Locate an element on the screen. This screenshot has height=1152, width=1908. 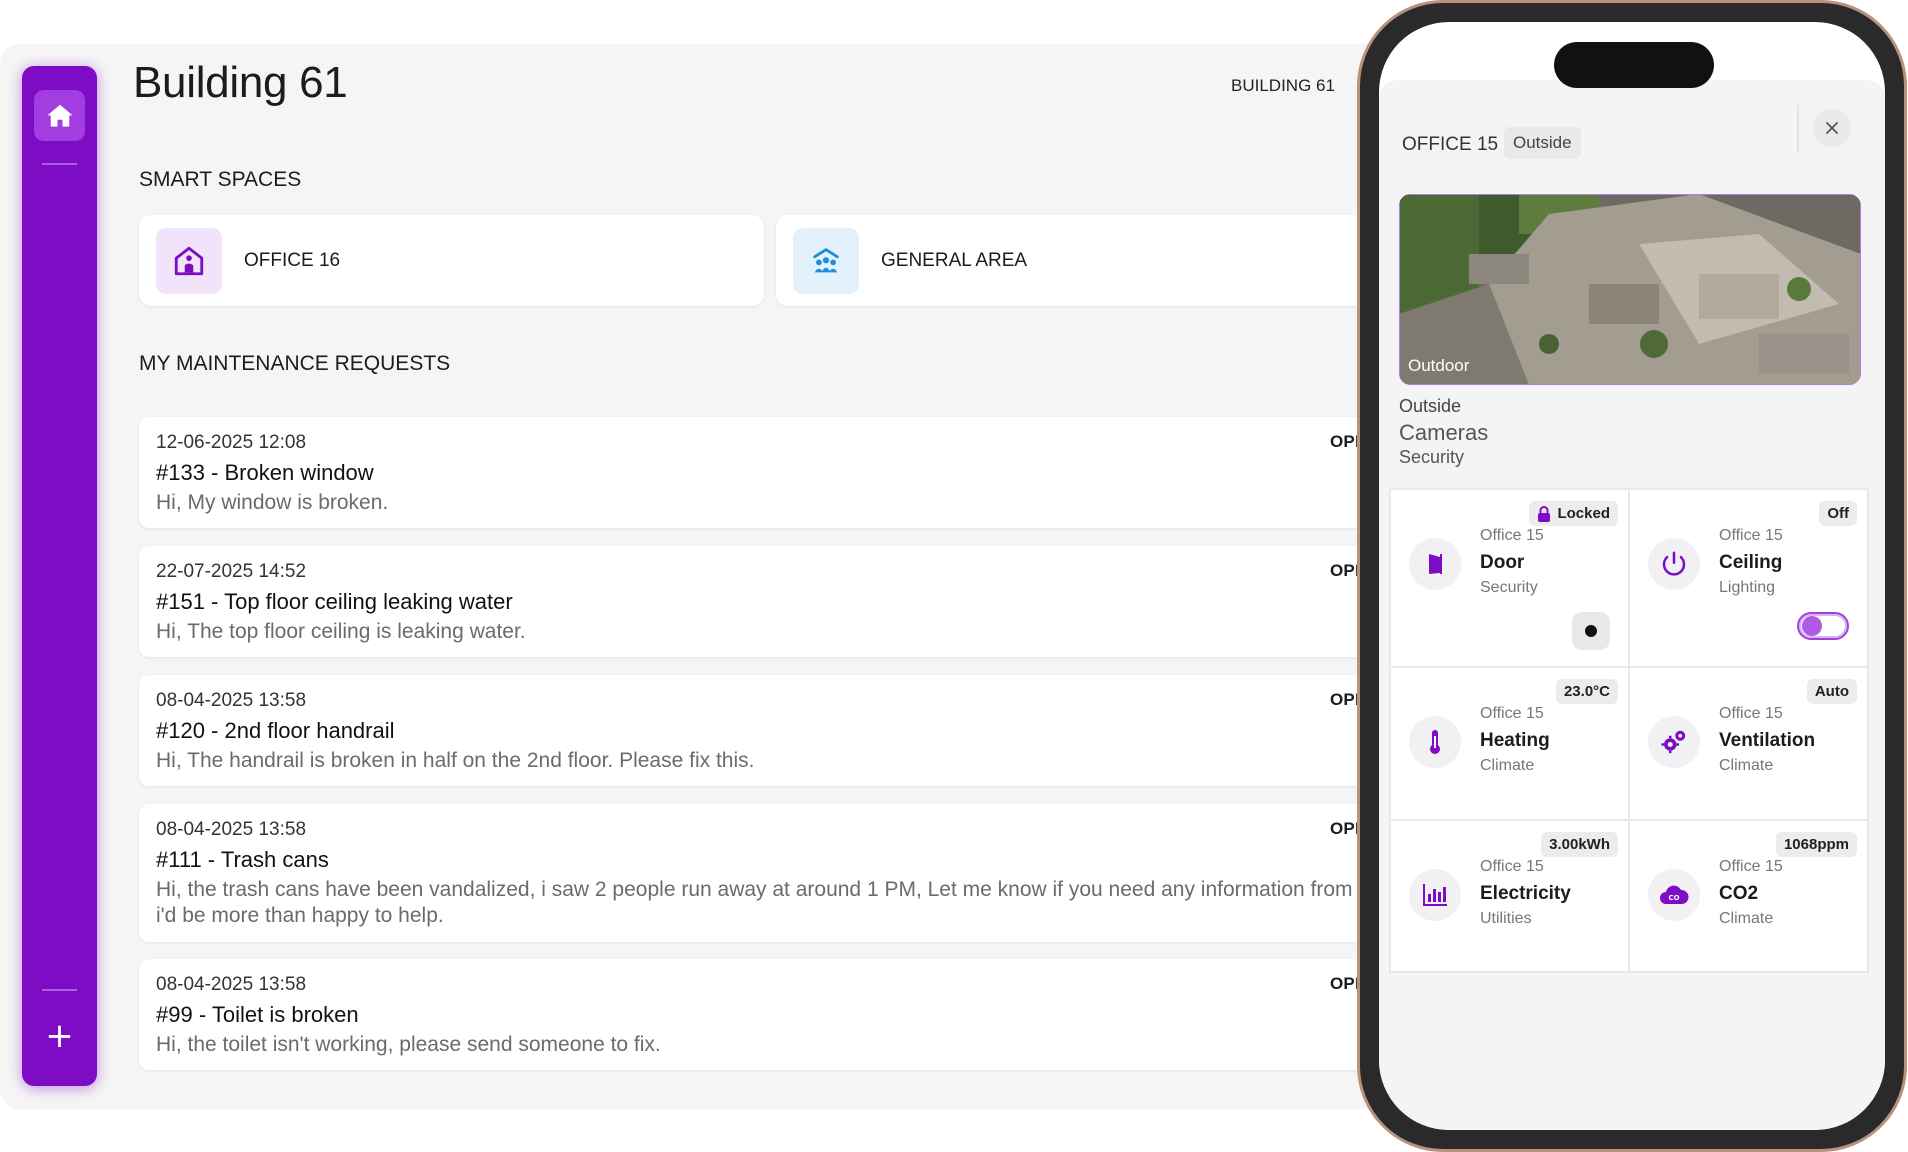
add-button: + is located at coordinates (59, 1036).